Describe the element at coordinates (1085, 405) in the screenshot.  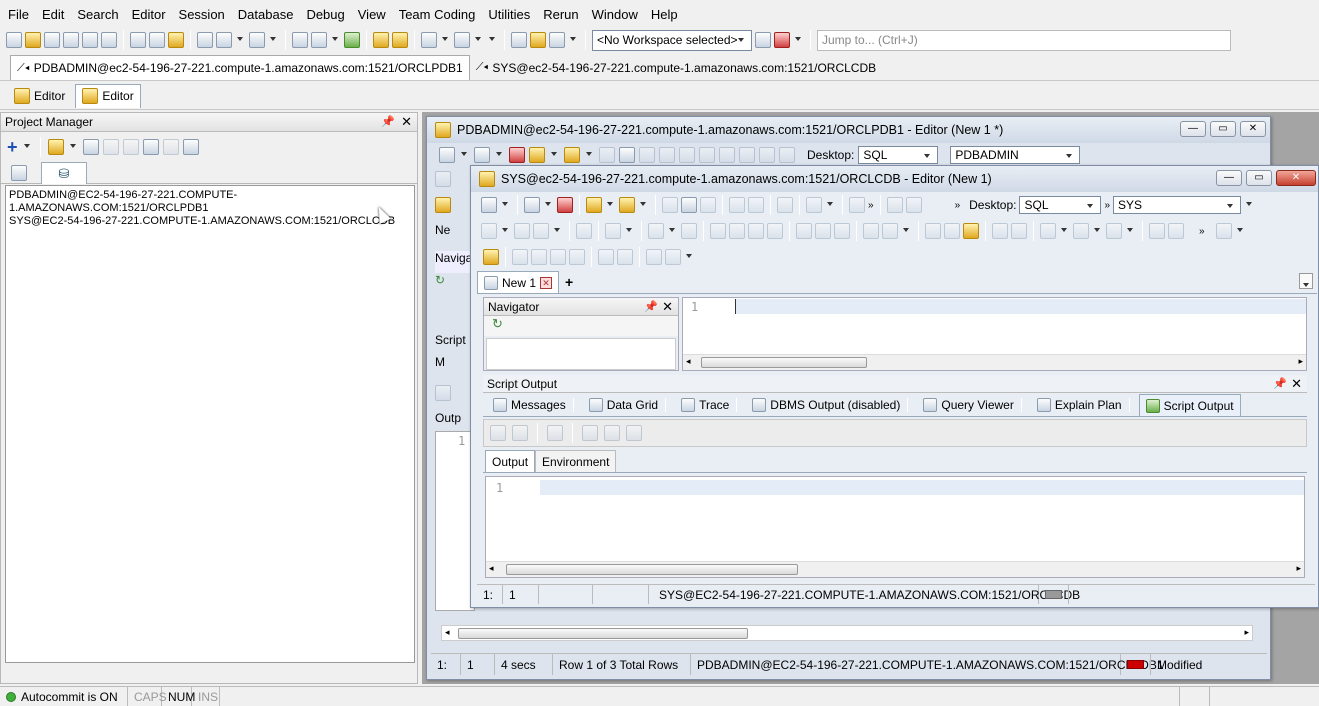
I see `tab-explain-plan: Explain Plan` at that location.